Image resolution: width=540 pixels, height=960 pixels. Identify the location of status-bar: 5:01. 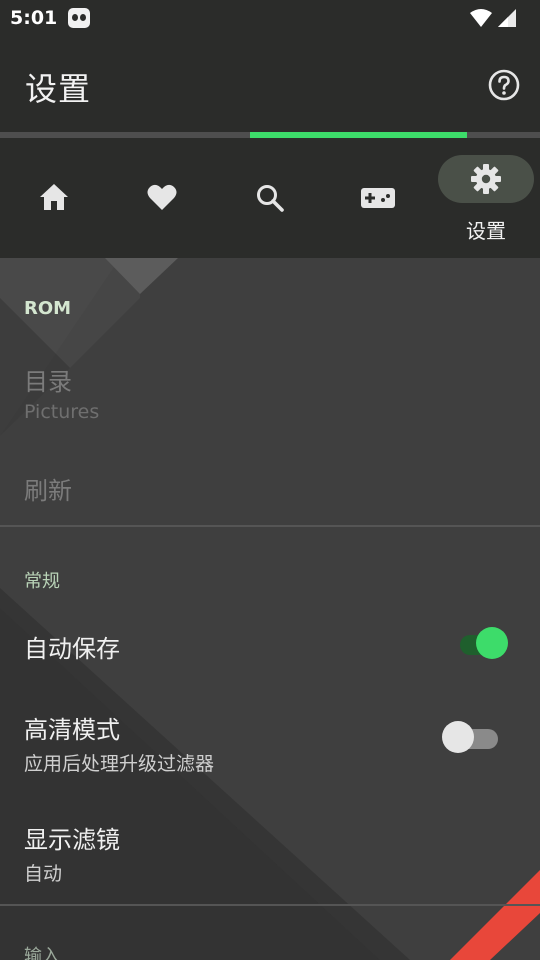
(270, 19).